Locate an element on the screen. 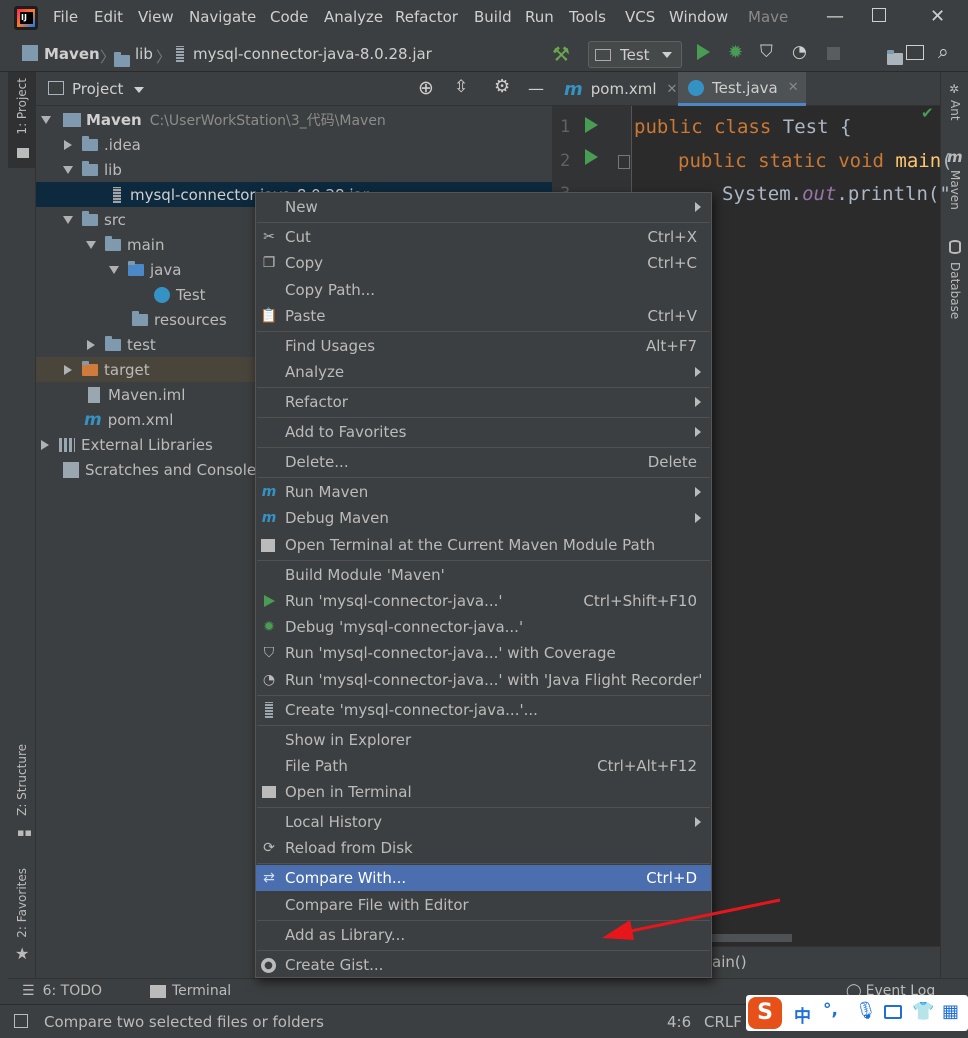 The width and height of the screenshot is (968, 1038). tree-item-idea: .idea is located at coordinates (294, 144).